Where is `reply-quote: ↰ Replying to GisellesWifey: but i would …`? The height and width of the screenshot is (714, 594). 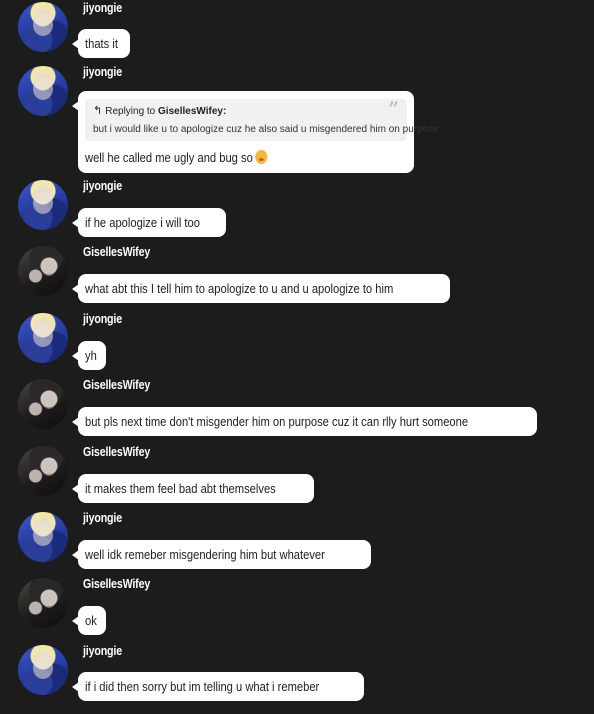
reply-quote: ↰ Replying to GisellesWifey: but i would … is located at coordinates (262, 120).